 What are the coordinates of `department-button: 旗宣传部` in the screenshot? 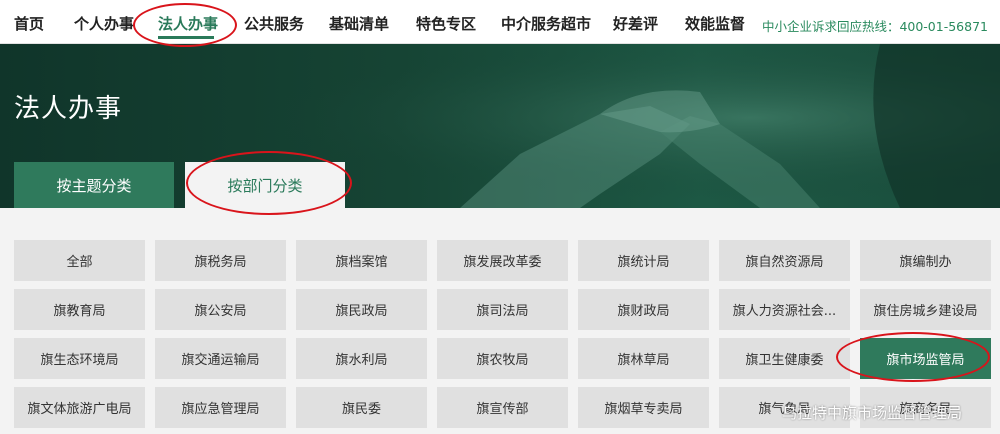 It's located at (502, 407).